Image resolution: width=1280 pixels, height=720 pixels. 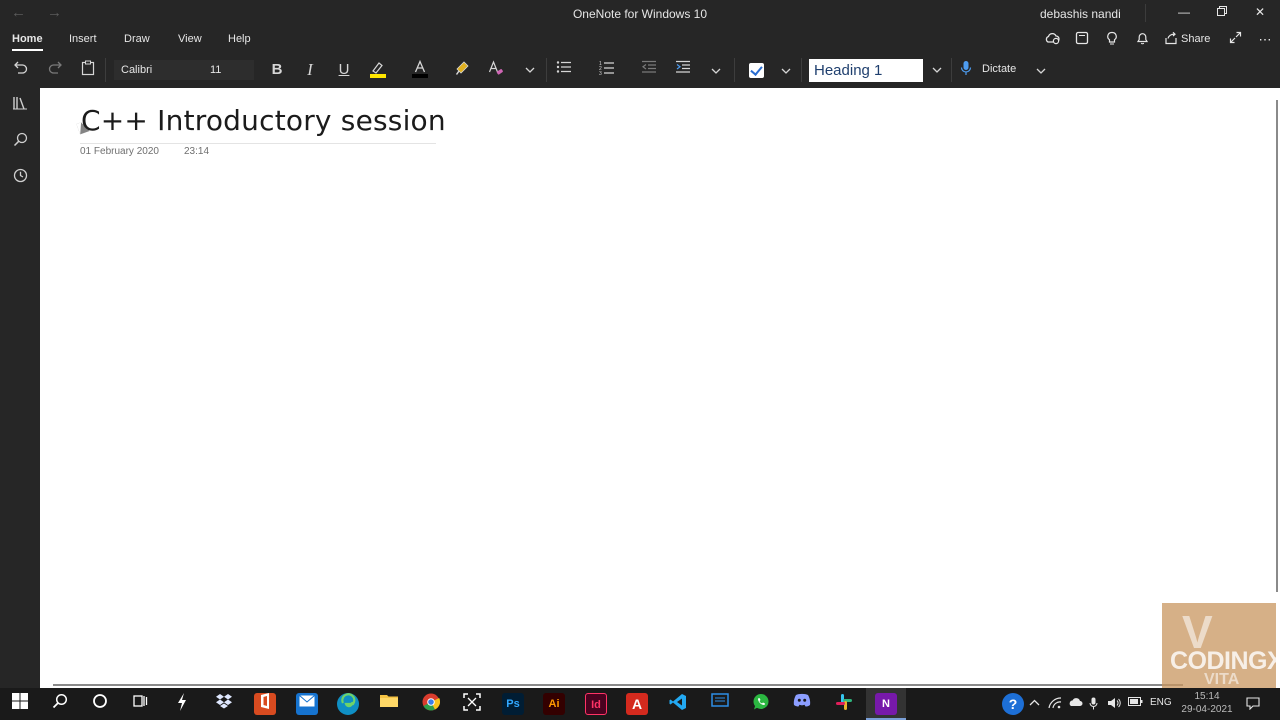 I want to click on taskbar-search-icon, so click(x=60, y=704).